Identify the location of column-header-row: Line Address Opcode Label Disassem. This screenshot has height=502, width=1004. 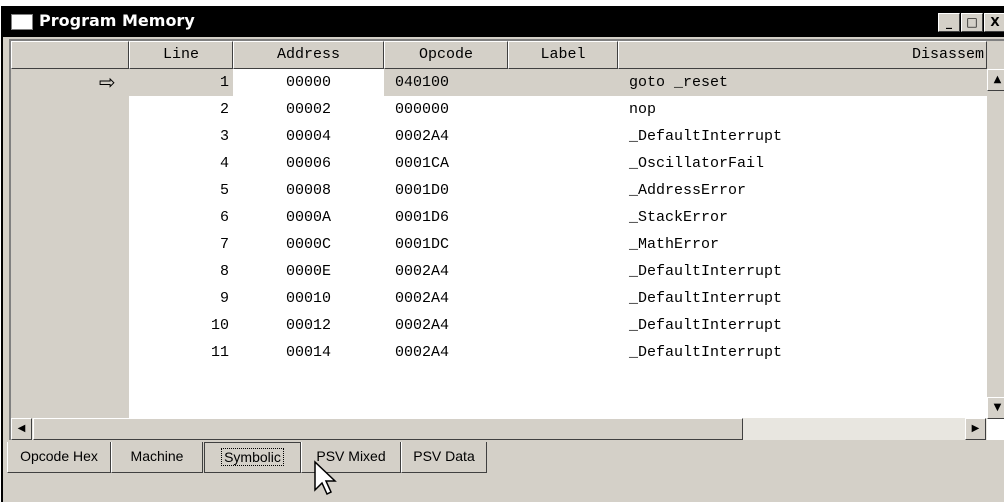
(507, 55).